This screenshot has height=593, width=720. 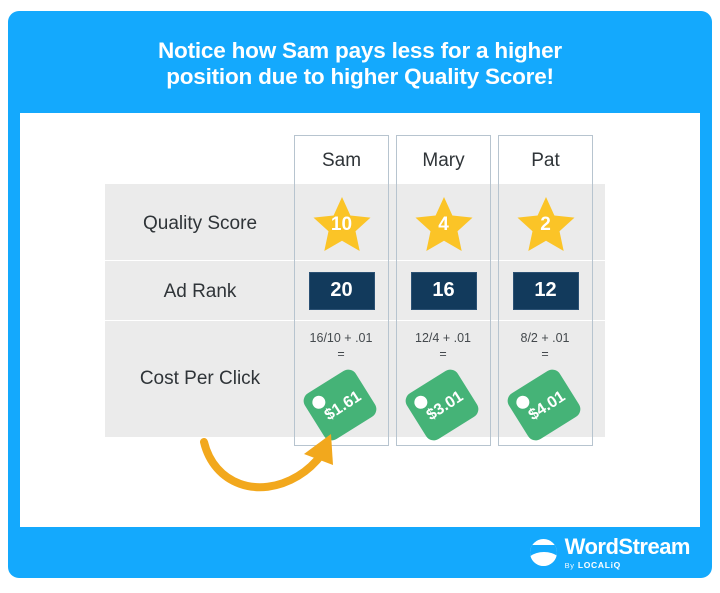 What do you see at coordinates (443, 353) in the screenshot?
I see `cpc-formula-equals-mary: =` at bounding box center [443, 353].